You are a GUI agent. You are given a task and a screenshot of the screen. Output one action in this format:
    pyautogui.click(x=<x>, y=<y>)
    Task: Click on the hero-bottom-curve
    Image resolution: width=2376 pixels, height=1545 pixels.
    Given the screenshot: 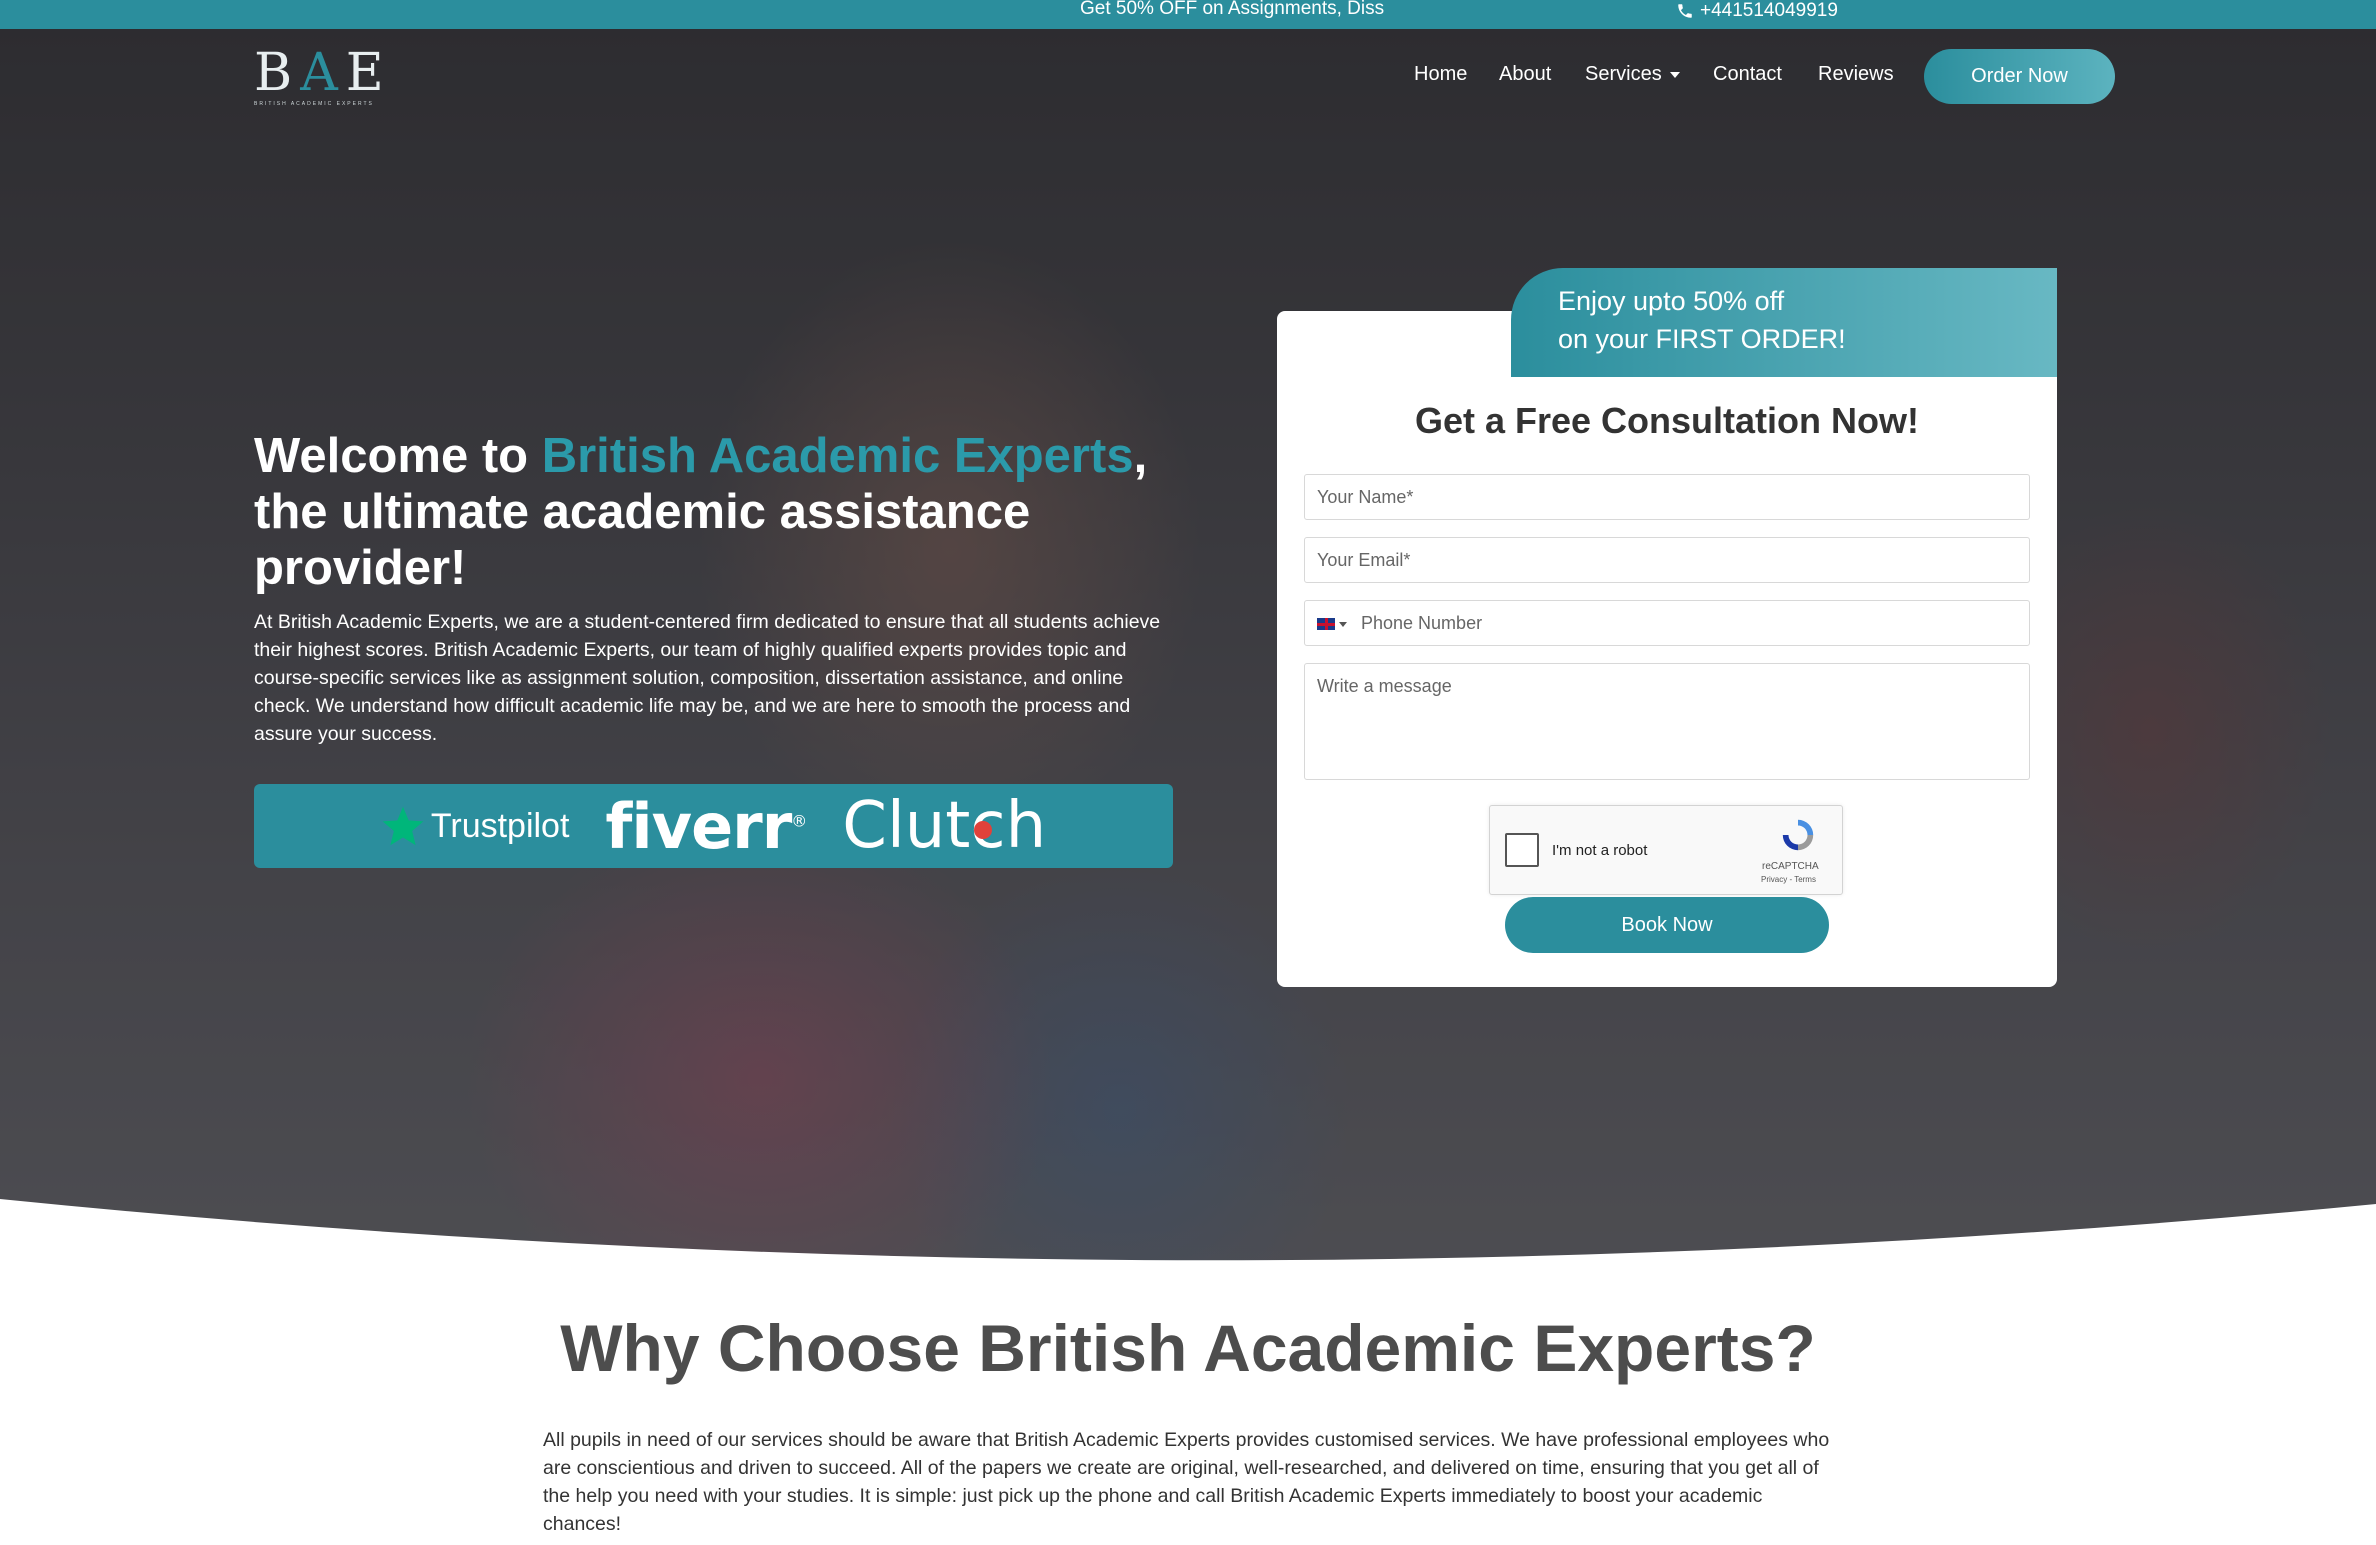 What is the action you would take?
    pyautogui.click(x=1188, y=1234)
    